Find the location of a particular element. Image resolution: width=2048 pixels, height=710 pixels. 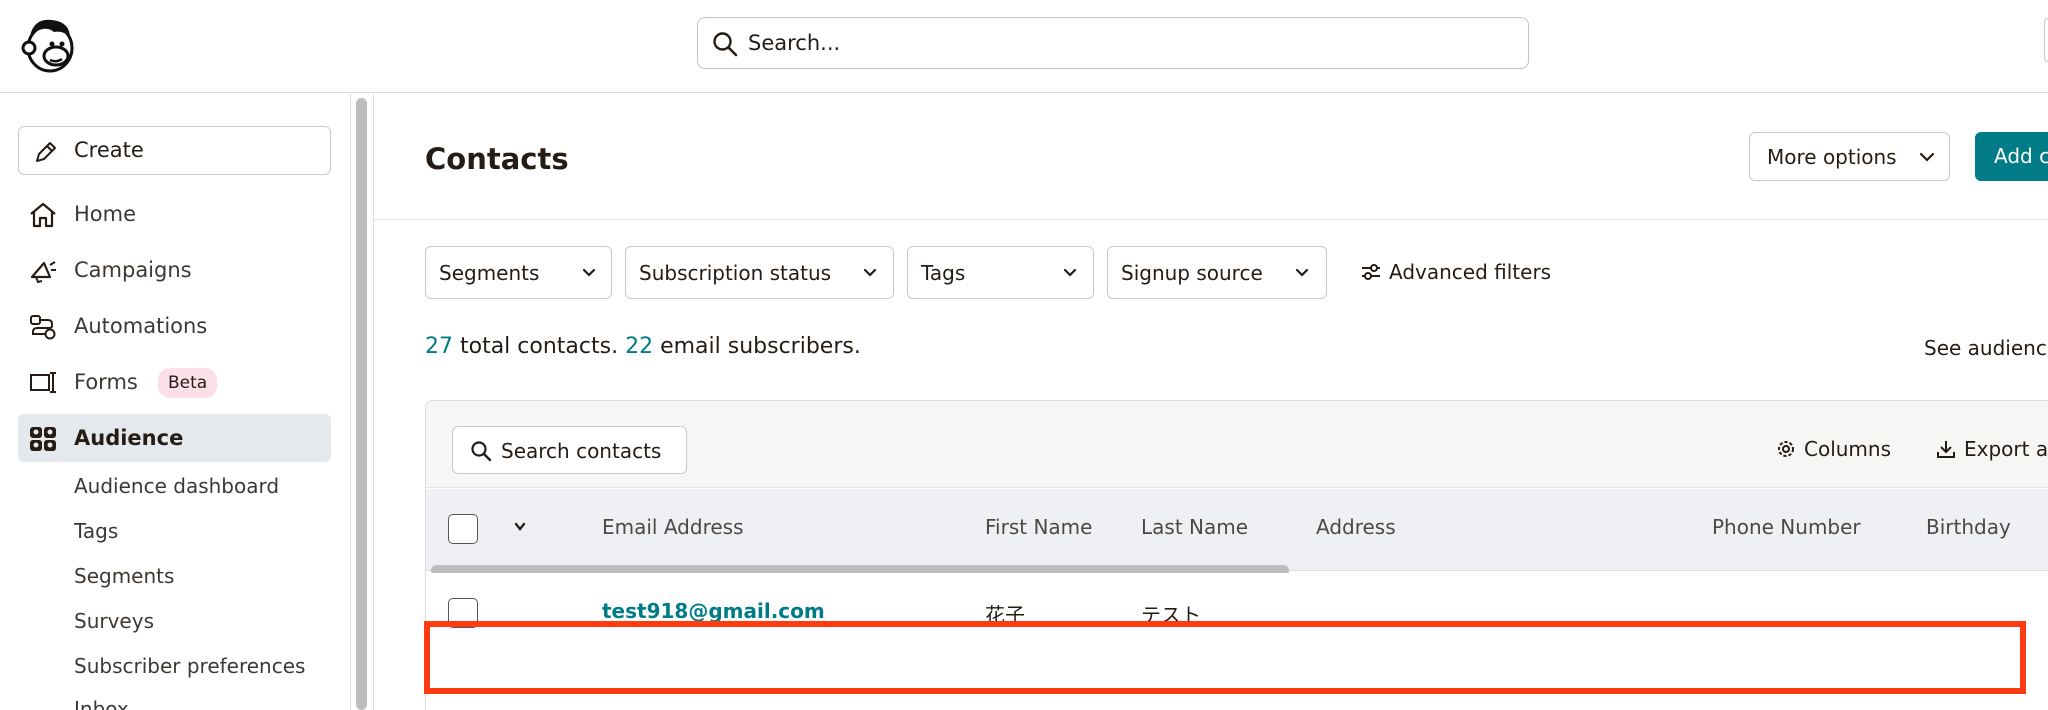

email-subscribers-text: email subscribers. is located at coordinates (757, 346).